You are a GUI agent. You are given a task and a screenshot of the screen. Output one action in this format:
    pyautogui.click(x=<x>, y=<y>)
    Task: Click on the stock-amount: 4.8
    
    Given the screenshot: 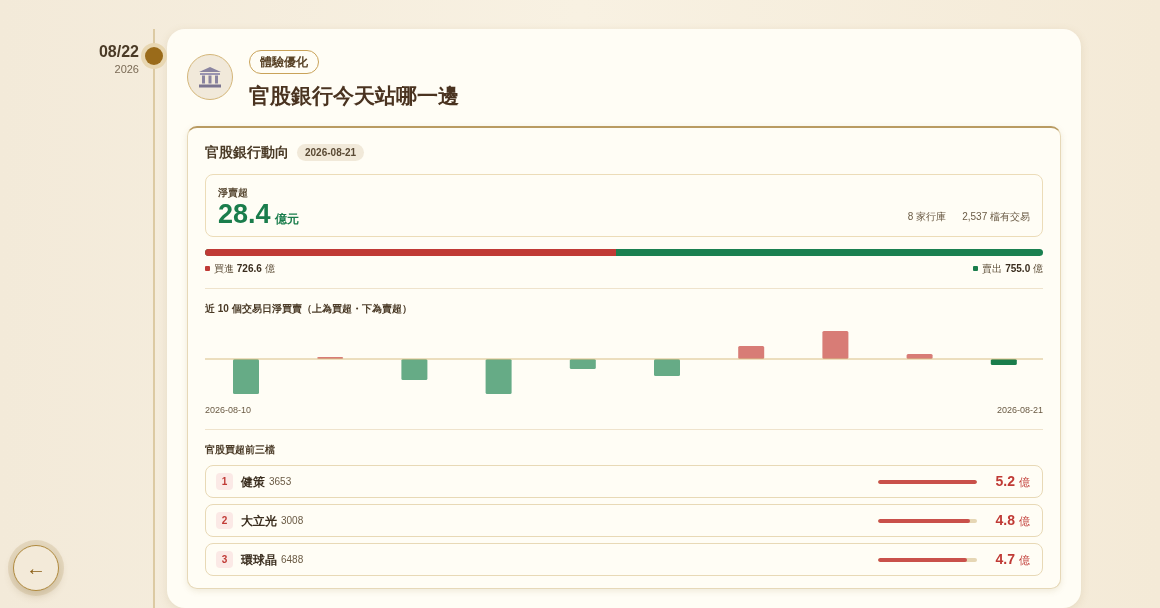 What is the action you would take?
    pyautogui.click(x=1004, y=521)
    